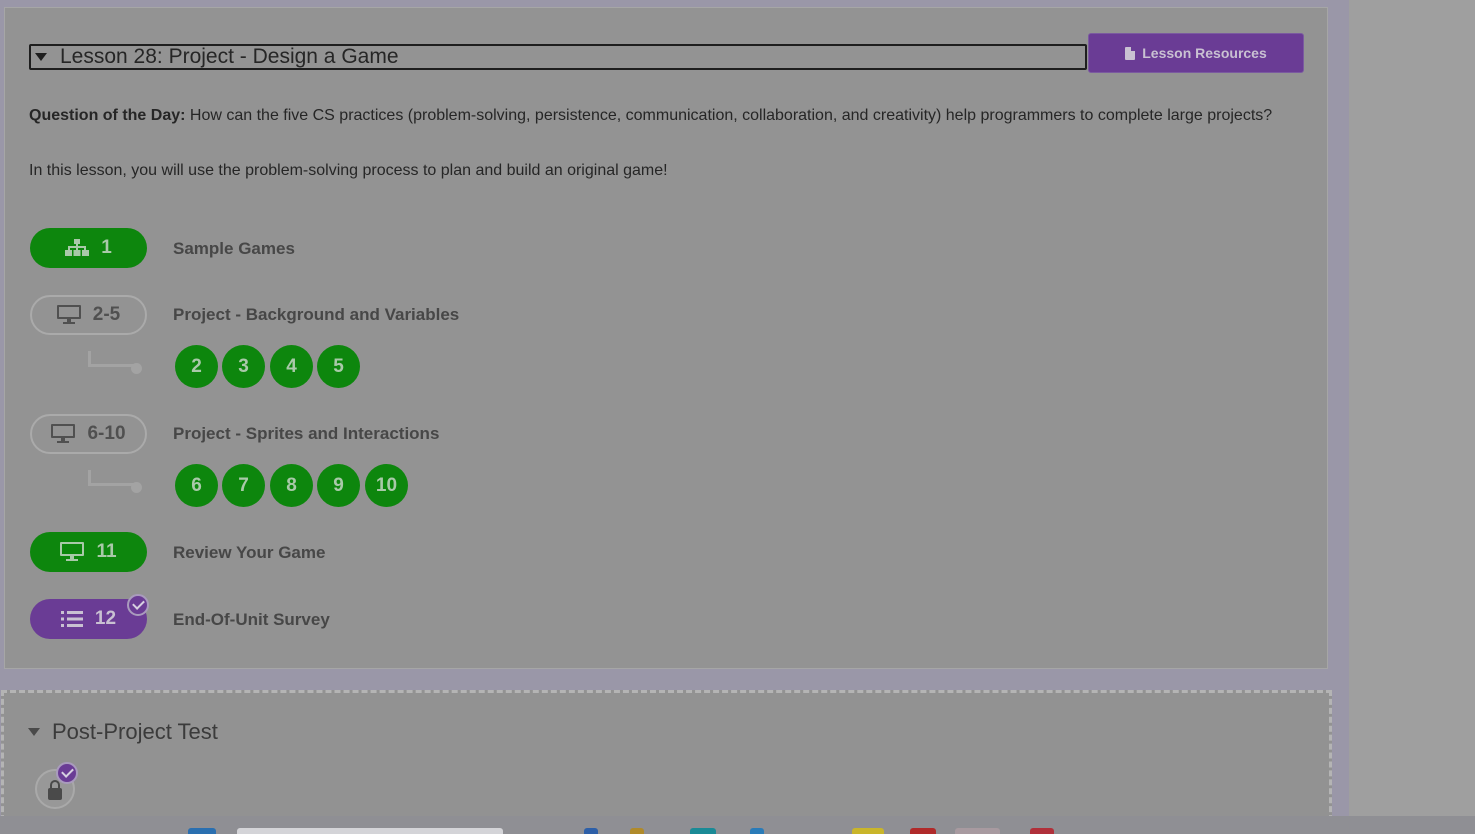 The height and width of the screenshot is (834, 1475). I want to click on taskbar, so click(737, 825).